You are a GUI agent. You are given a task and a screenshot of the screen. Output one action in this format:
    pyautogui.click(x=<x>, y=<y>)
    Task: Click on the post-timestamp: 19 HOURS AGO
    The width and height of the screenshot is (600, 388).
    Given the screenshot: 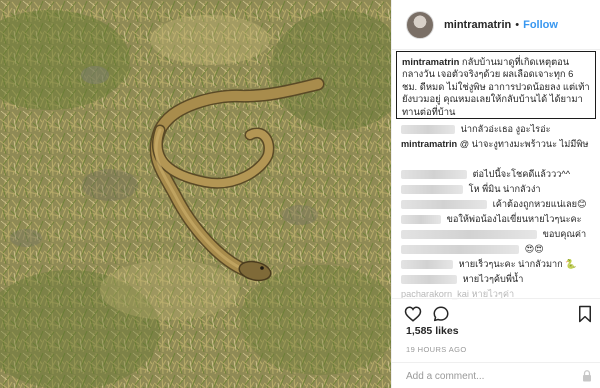 What is the action you would take?
    pyautogui.click(x=436, y=349)
    